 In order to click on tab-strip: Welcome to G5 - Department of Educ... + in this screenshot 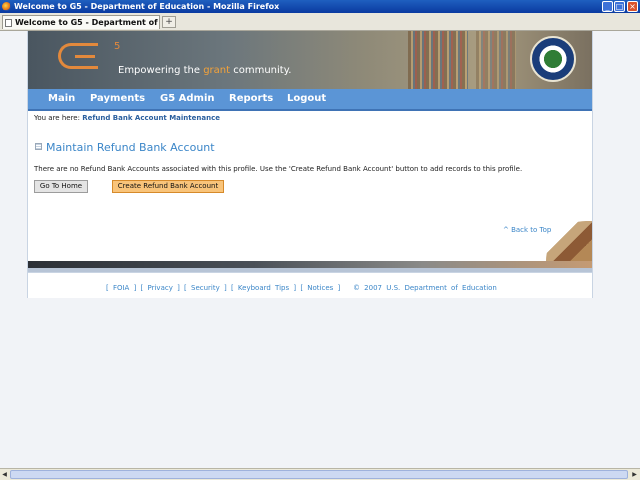, I will do `click(320, 22)`.